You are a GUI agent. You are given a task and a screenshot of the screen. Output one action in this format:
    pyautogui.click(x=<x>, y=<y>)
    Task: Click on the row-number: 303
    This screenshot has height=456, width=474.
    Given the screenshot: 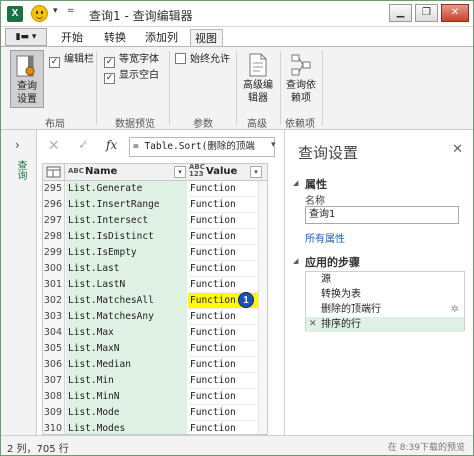 What is the action you would take?
    pyautogui.click(x=54, y=317)
    